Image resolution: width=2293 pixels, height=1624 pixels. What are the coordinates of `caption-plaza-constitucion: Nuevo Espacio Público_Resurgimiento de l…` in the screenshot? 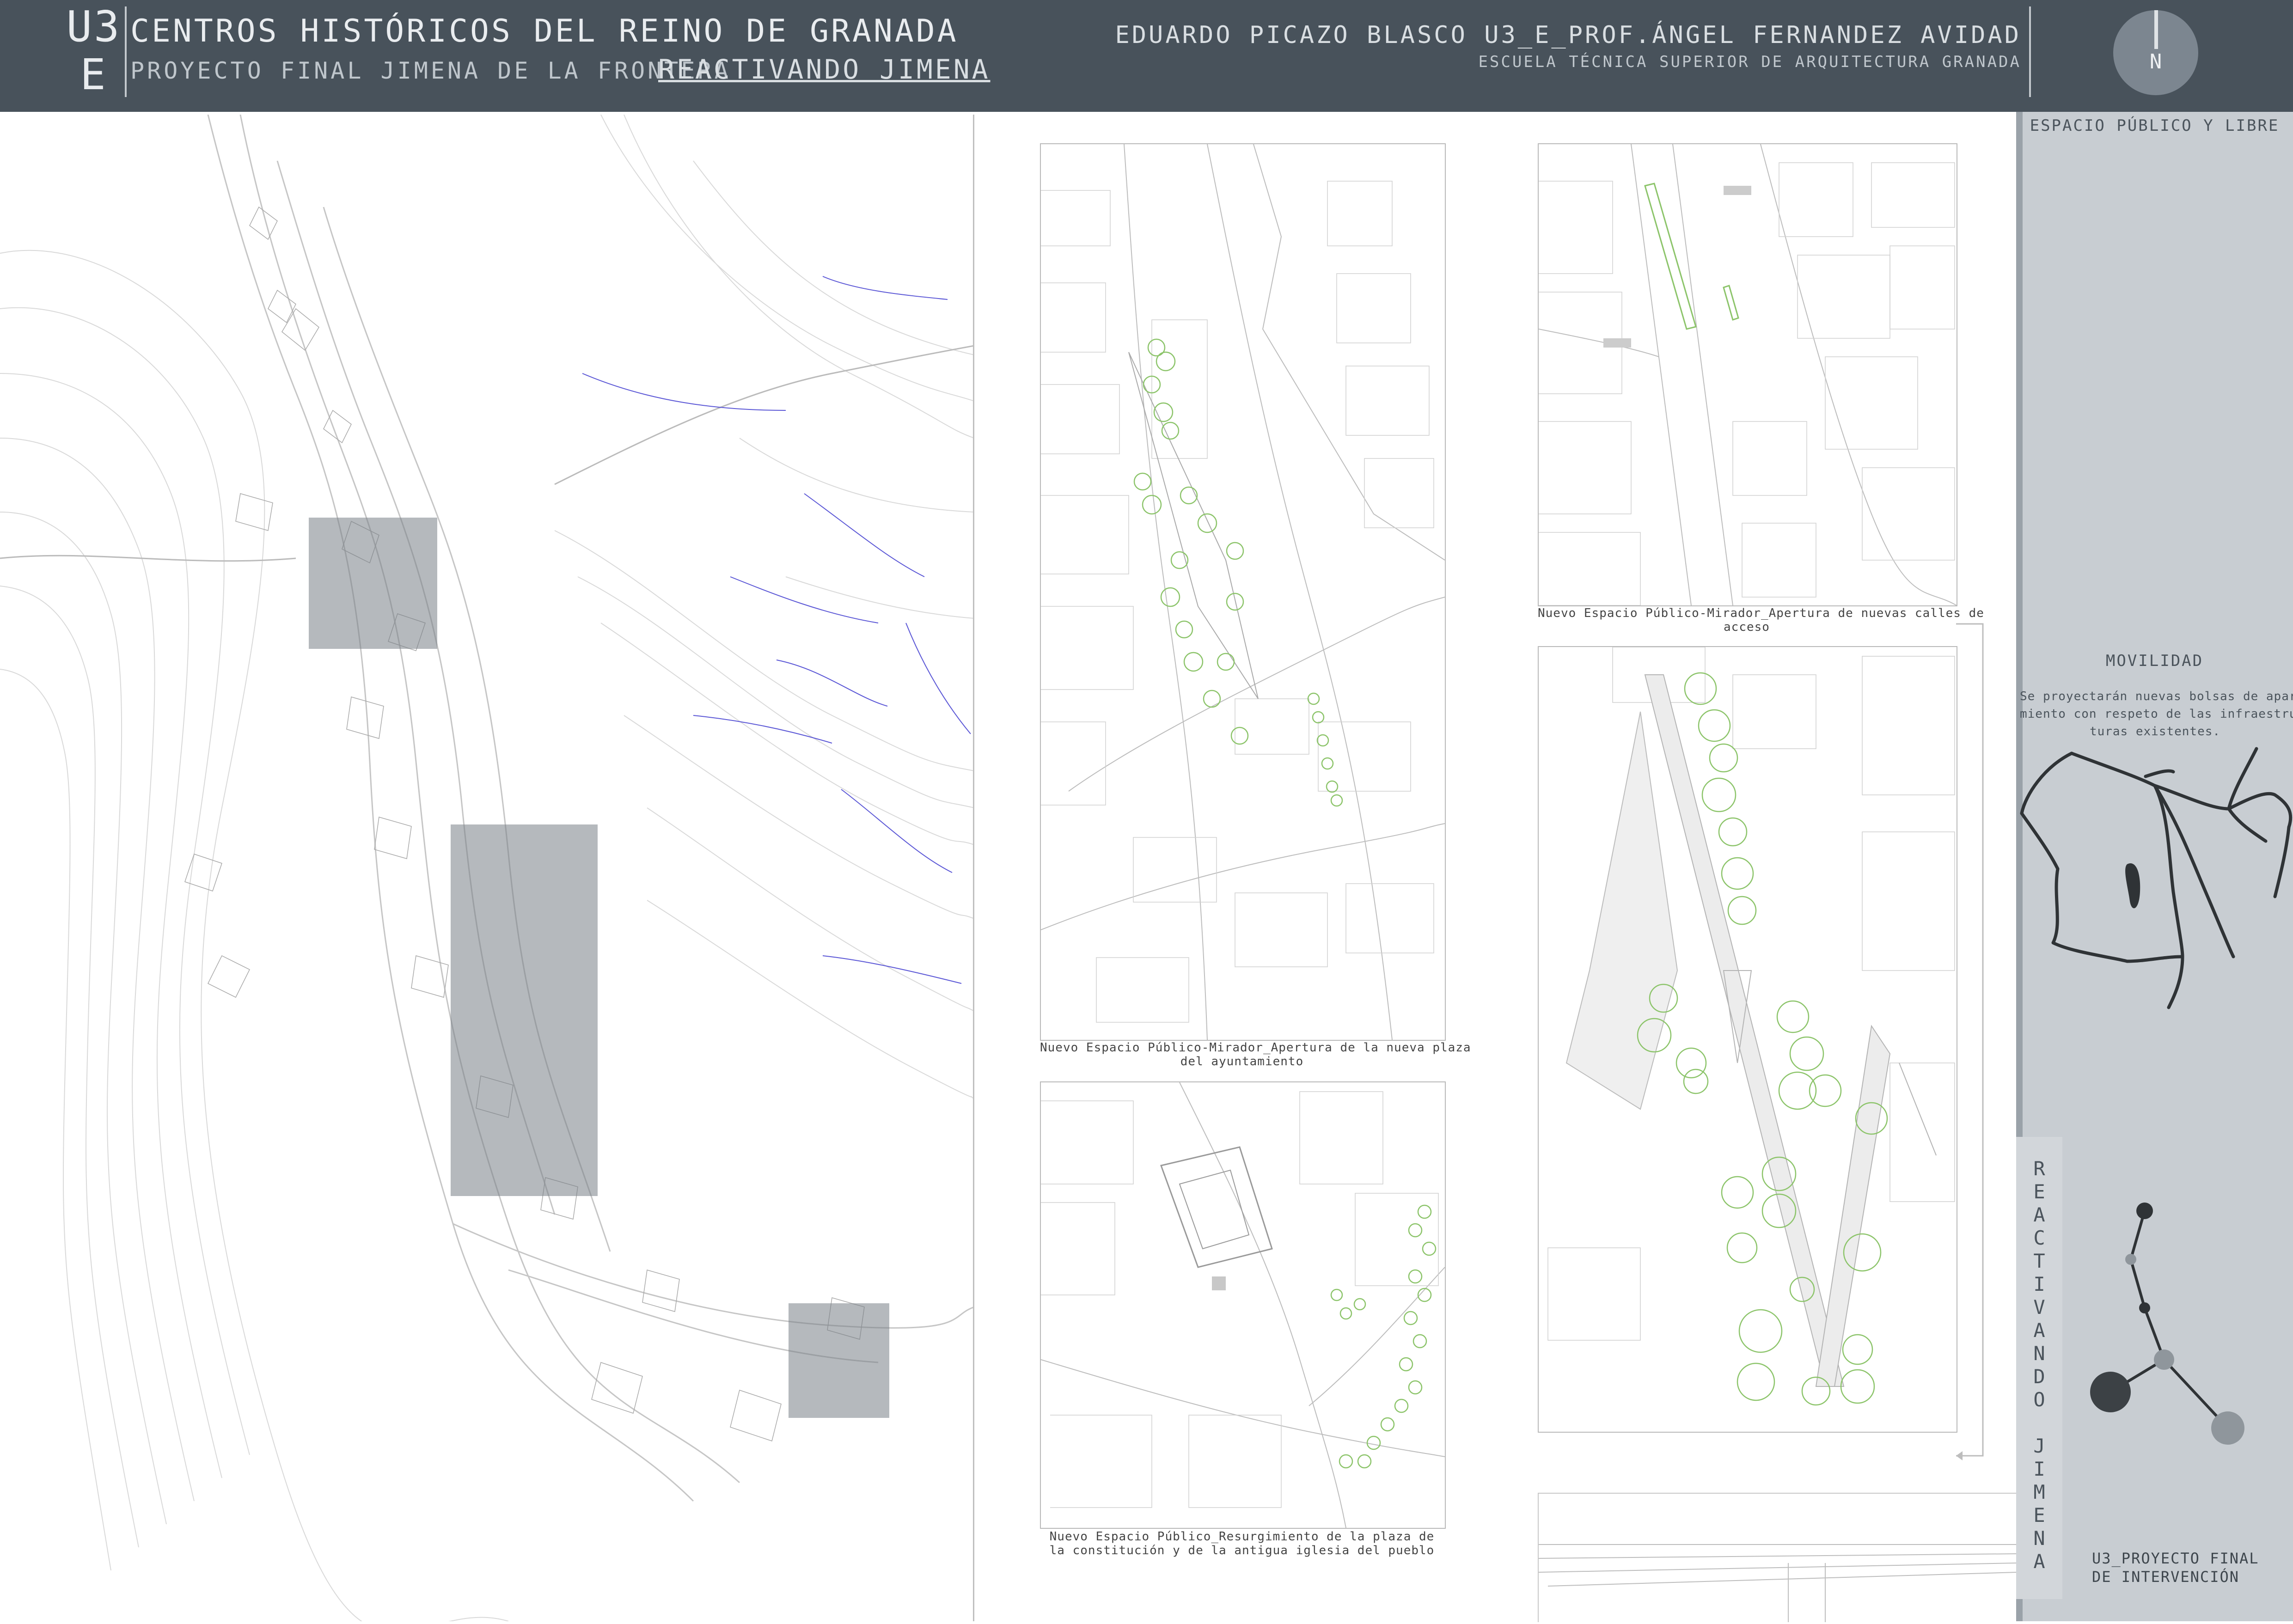 It's located at (1242, 1543).